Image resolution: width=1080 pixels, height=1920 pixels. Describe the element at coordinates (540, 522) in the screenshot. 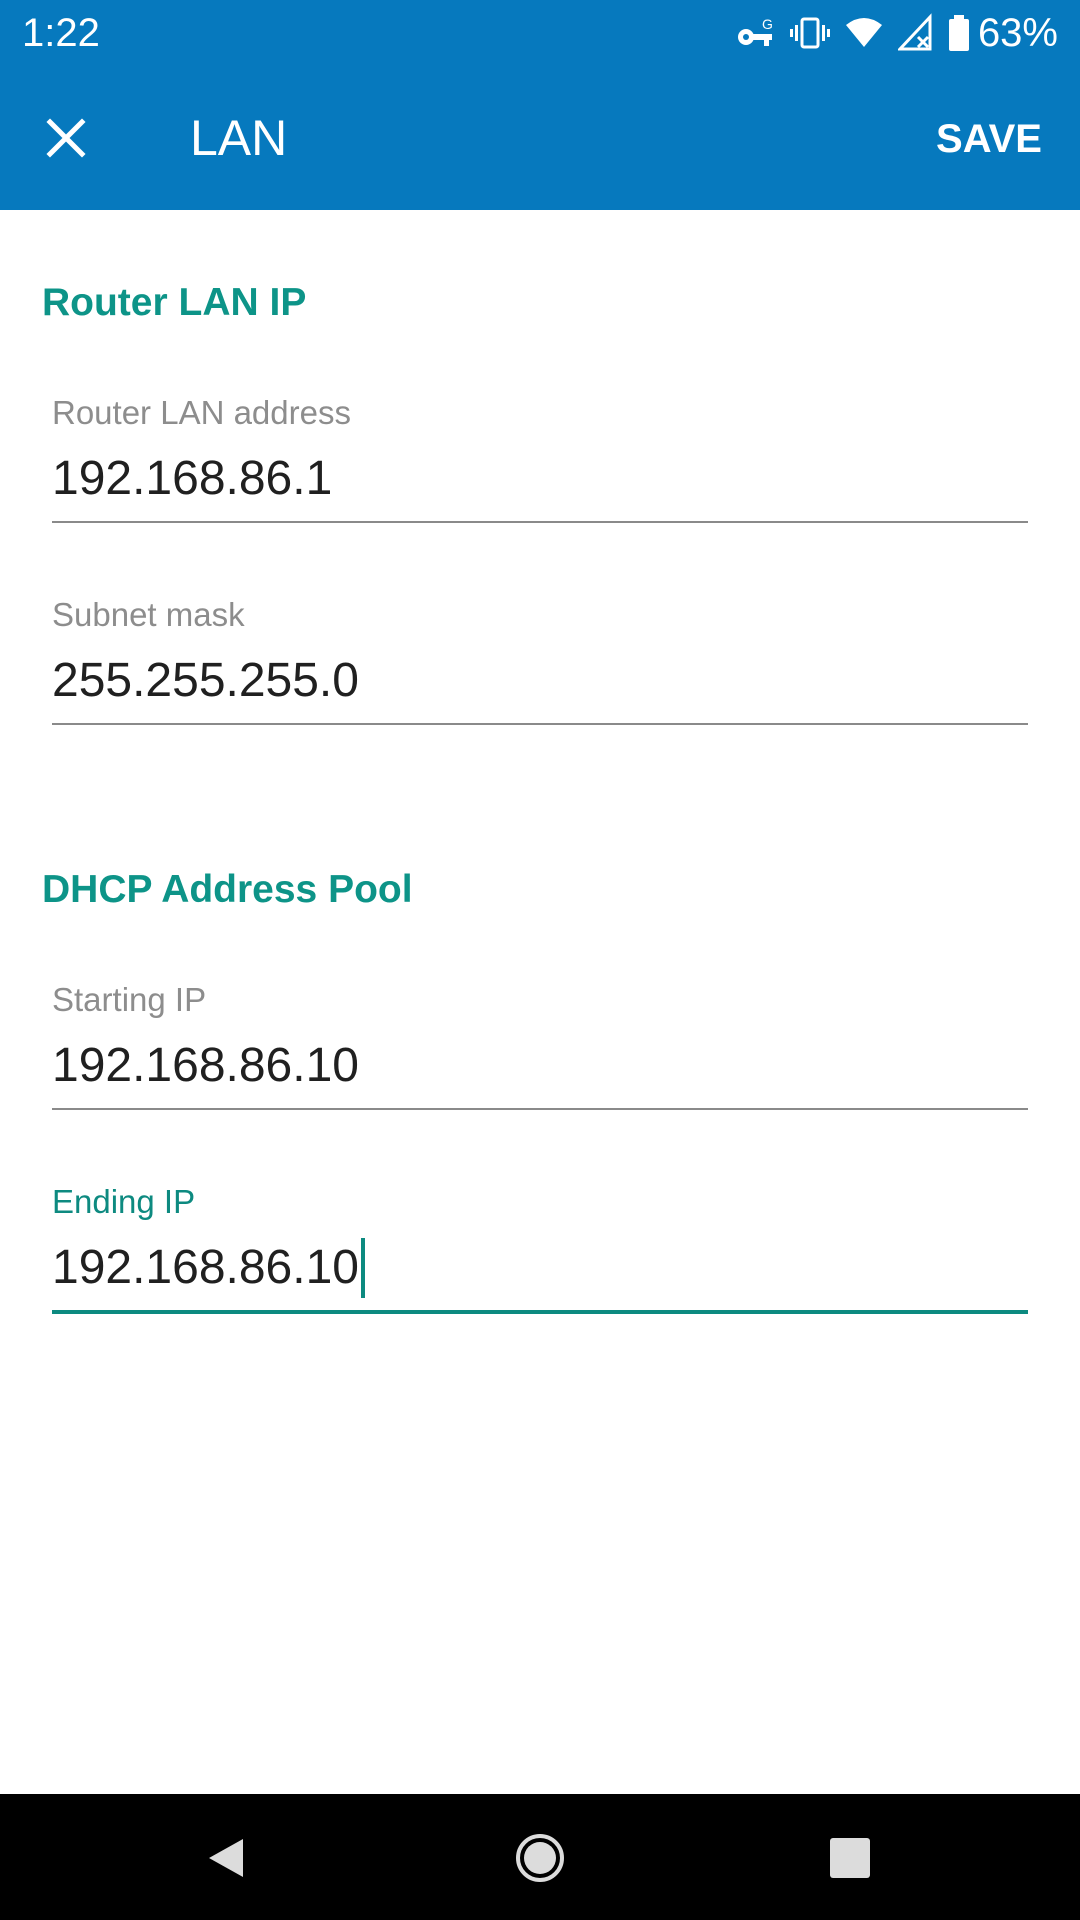

I see `router-address-underline` at that location.